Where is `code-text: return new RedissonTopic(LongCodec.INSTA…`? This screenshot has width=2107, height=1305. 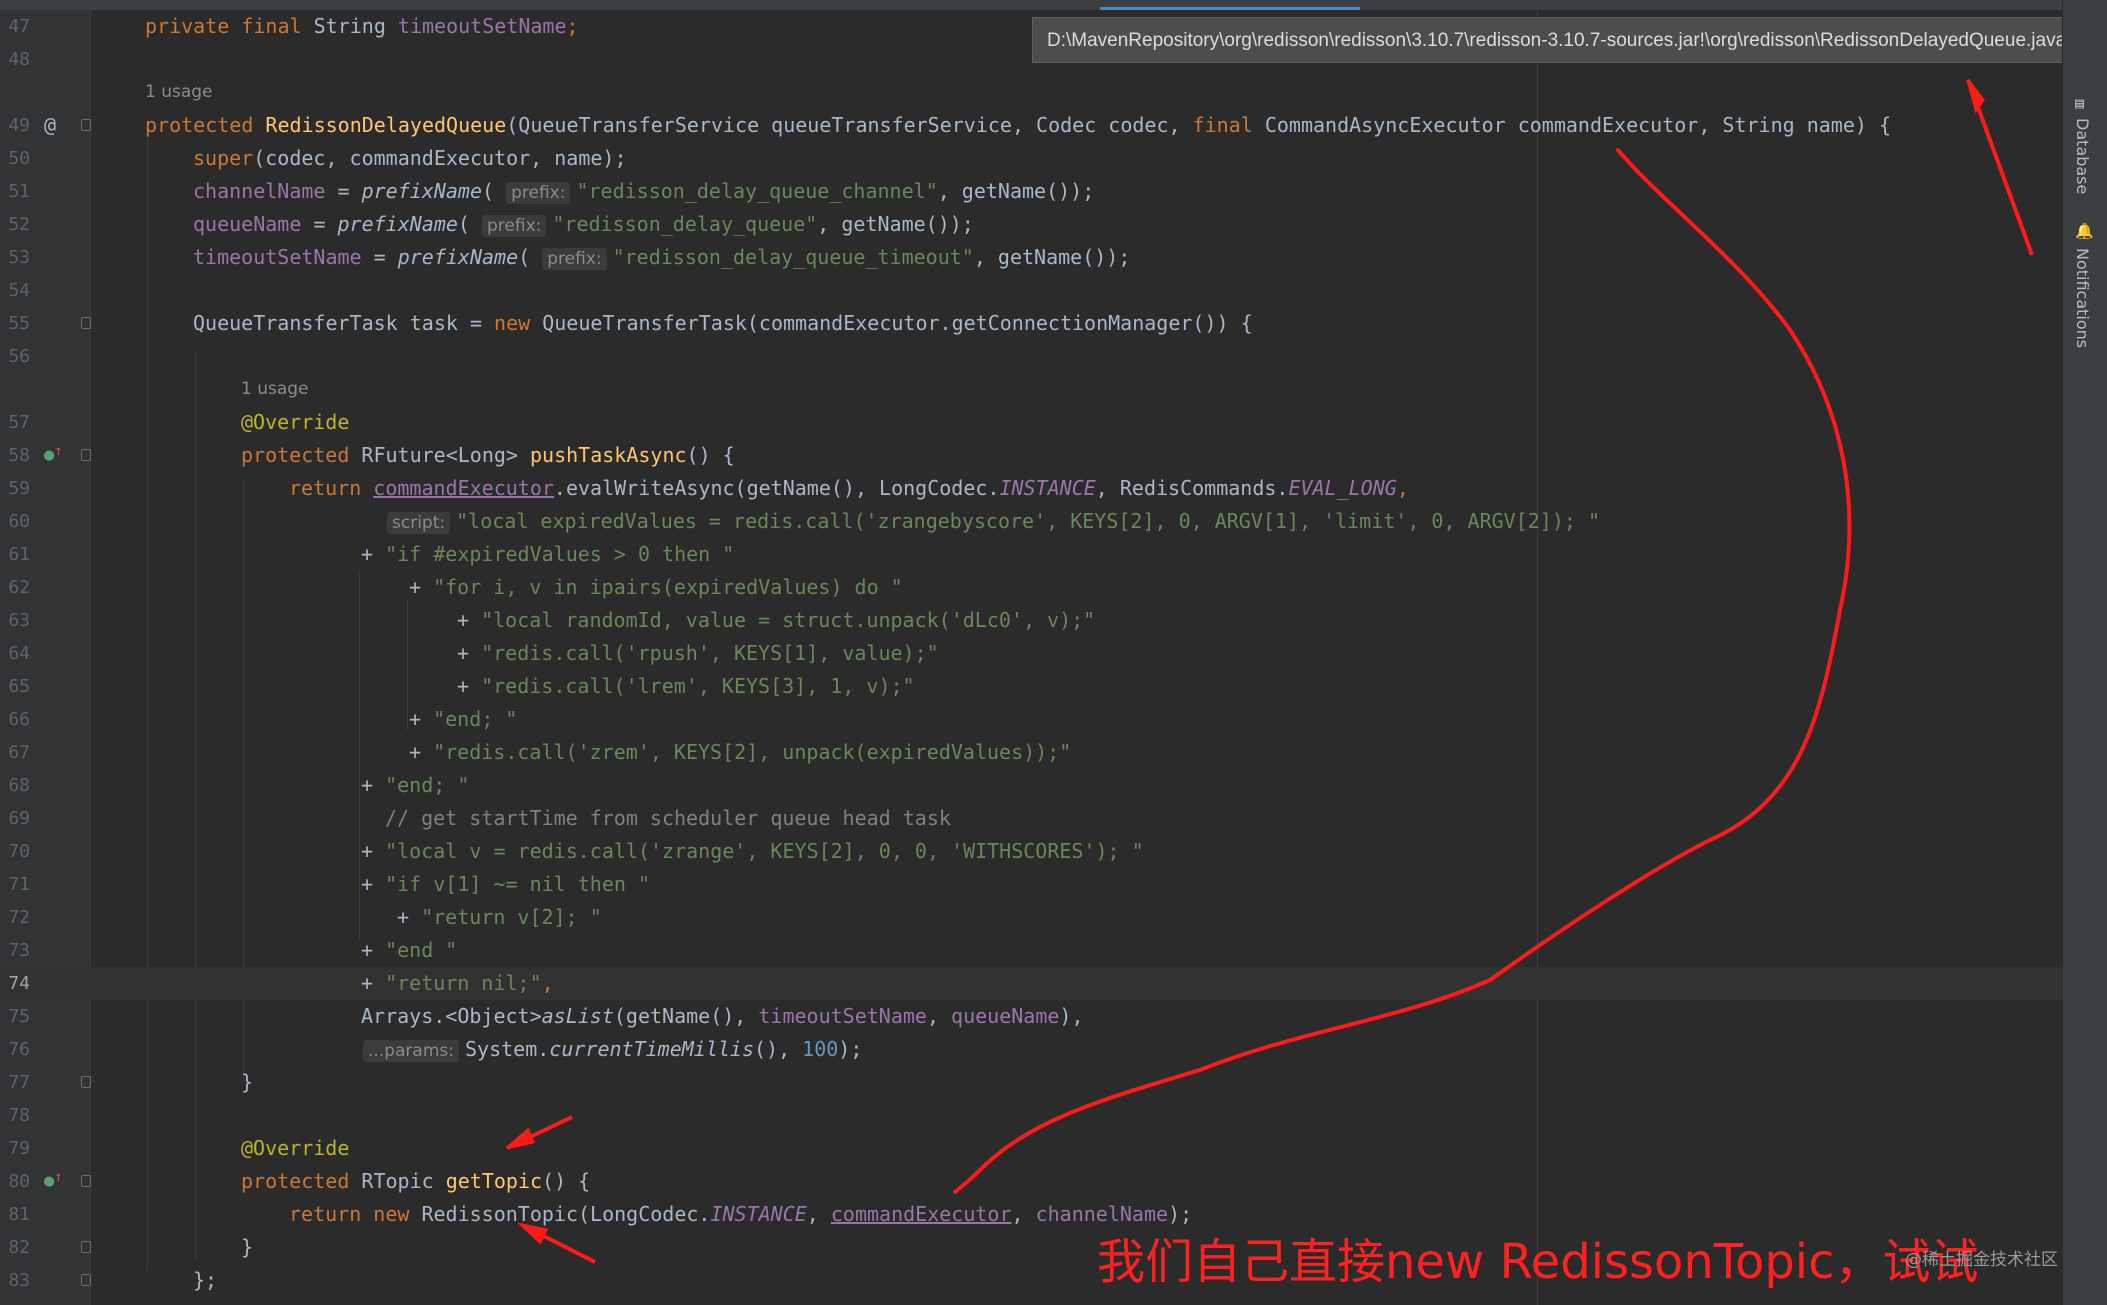 code-text: return new RedissonTopic(LongCodec.INSTA… is located at coordinates (741, 1214).